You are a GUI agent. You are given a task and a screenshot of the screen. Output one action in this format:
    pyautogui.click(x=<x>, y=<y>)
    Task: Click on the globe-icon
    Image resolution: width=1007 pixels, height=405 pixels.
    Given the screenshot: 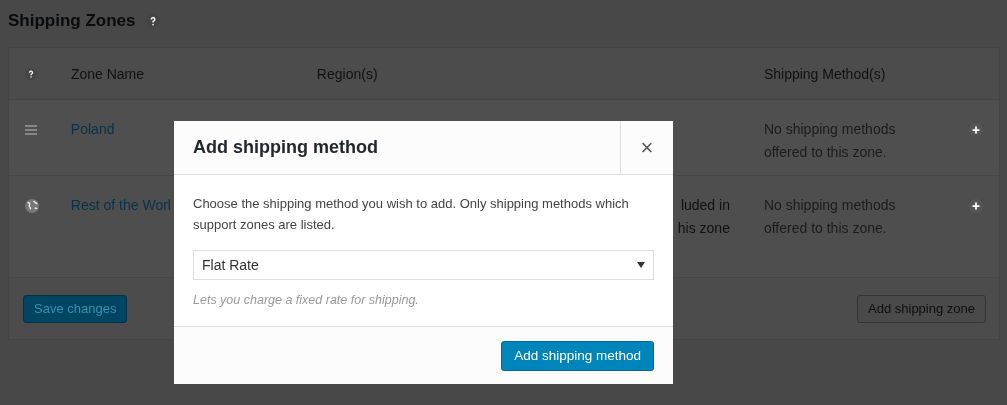 What is the action you would take?
    pyautogui.click(x=32, y=205)
    